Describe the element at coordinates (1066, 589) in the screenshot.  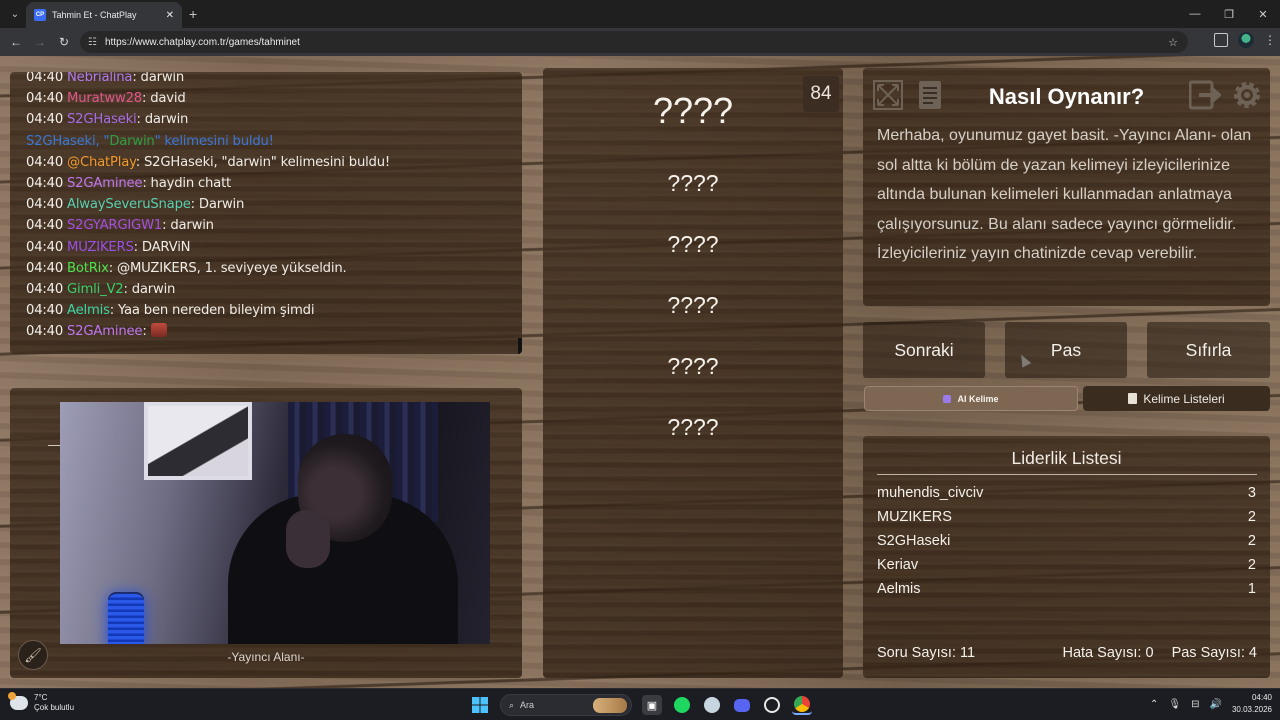
I see `leaderboard-row: Aelmis 1` at that location.